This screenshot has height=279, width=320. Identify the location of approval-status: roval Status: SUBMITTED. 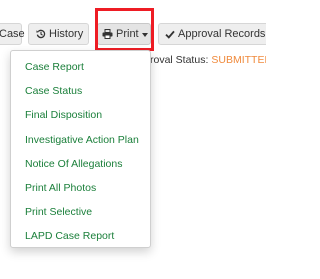
(208, 60).